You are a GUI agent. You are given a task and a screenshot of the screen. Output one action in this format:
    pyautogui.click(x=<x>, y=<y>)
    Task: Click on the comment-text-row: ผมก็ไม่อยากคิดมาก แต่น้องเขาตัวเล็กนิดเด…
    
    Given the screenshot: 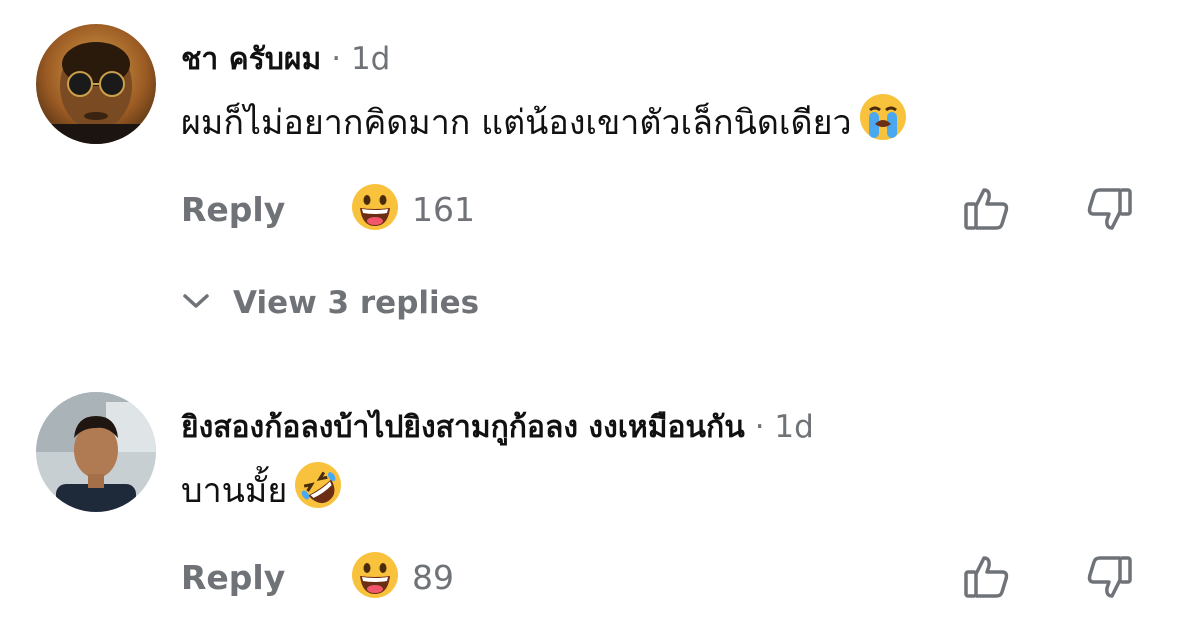 What is the action you would take?
    pyautogui.click(x=544, y=121)
    